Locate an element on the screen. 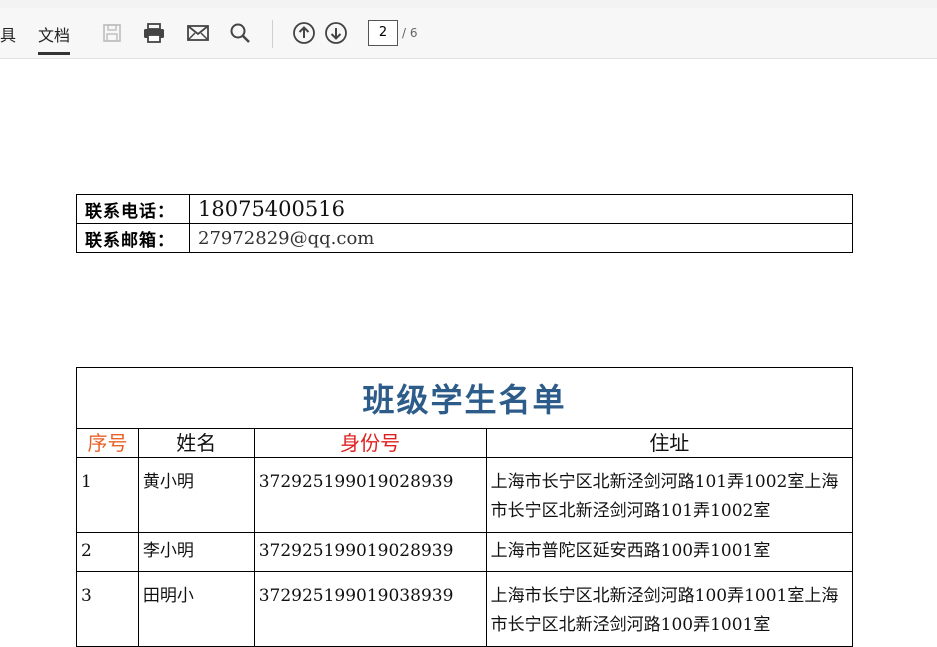 This screenshot has height=647, width=937. print-icon is located at coordinates (154, 33).